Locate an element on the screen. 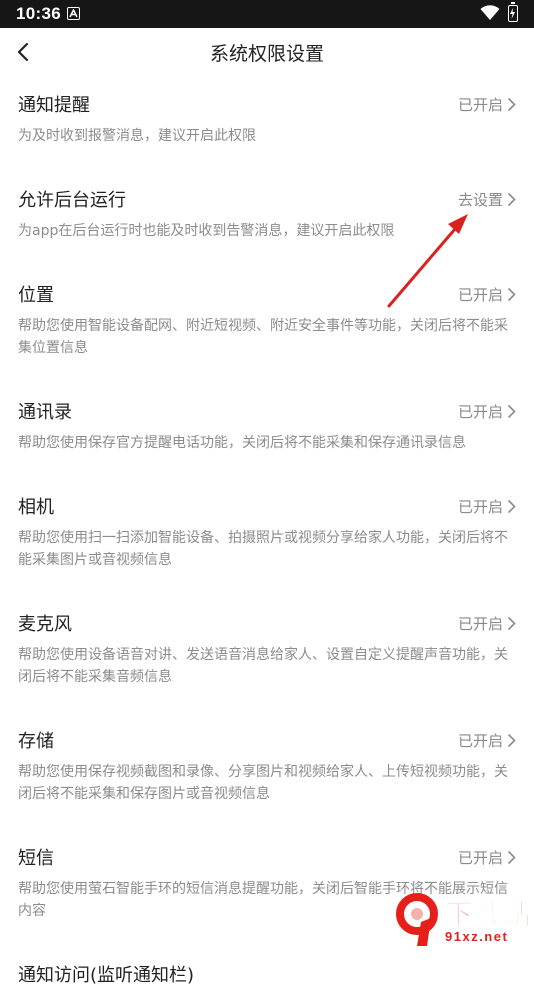 This screenshot has height=1002, width=534. permission-title: 位置 is located at coordinates (36, 295).